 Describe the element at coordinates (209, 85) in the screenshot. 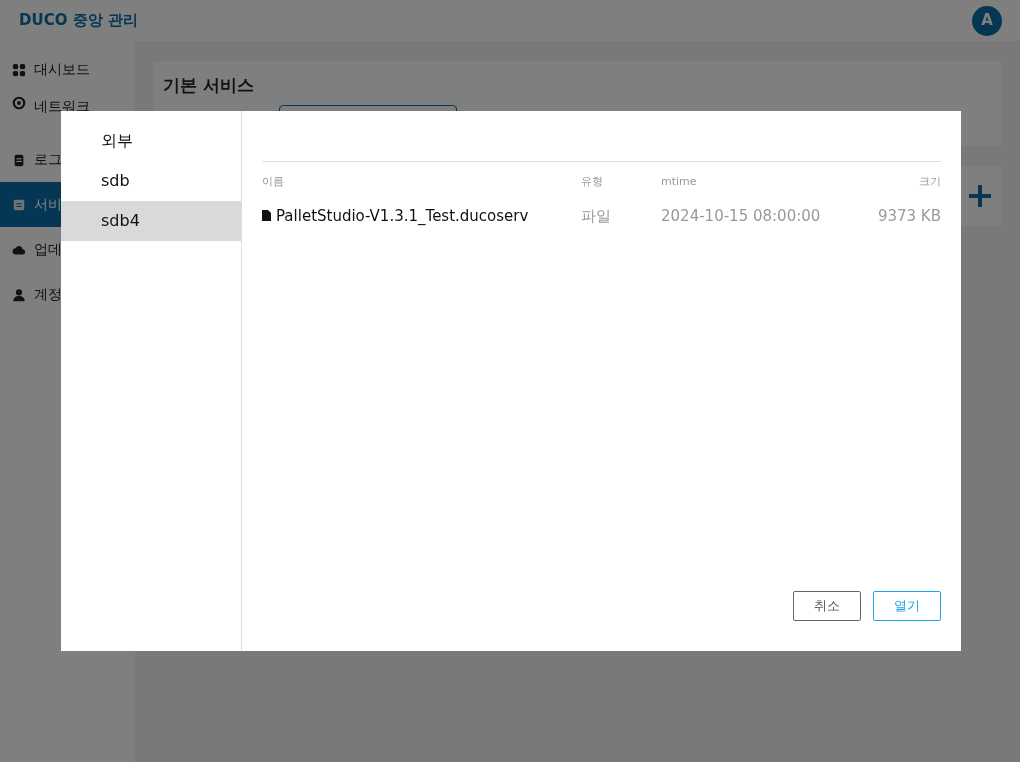

I see `section-title: 기본 서비스` at that location.